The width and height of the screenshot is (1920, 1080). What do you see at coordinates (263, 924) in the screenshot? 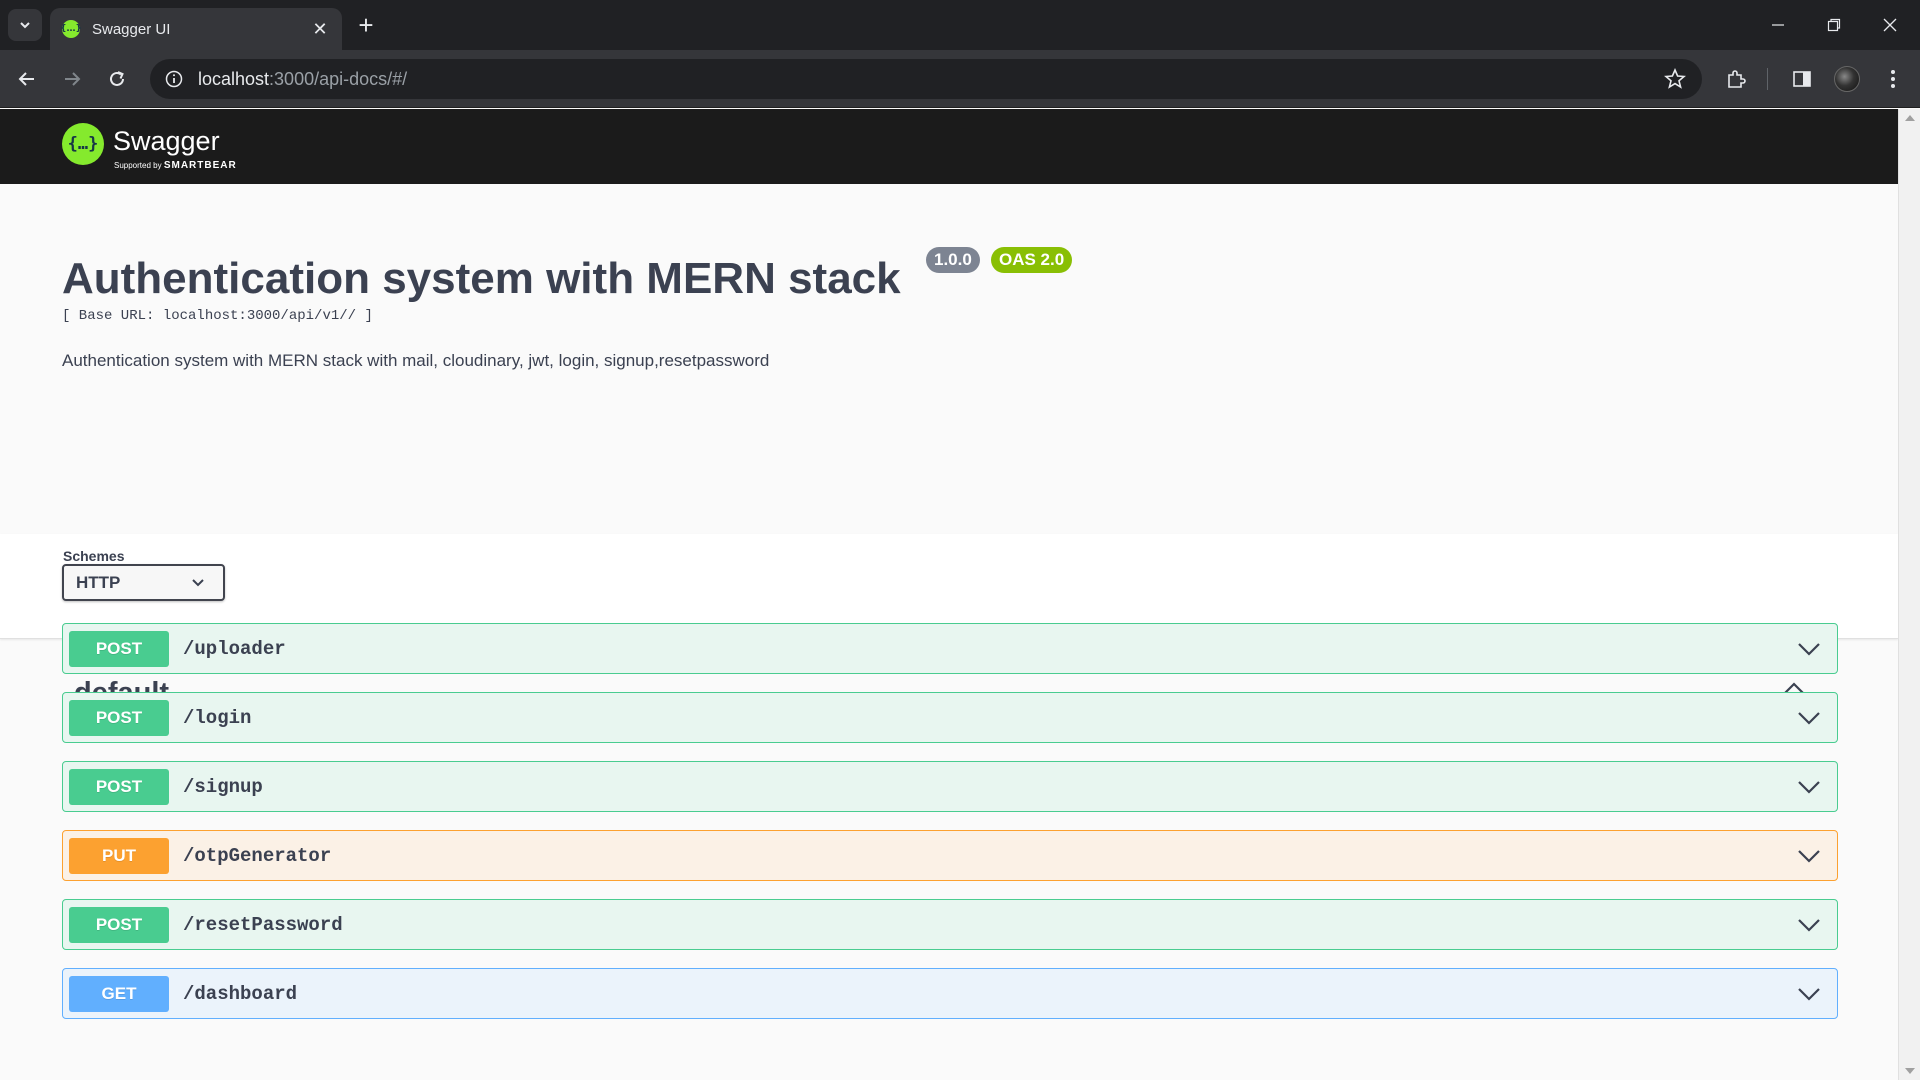
I see `operation-path: /resetPassword` at bounding box center [263, 924].